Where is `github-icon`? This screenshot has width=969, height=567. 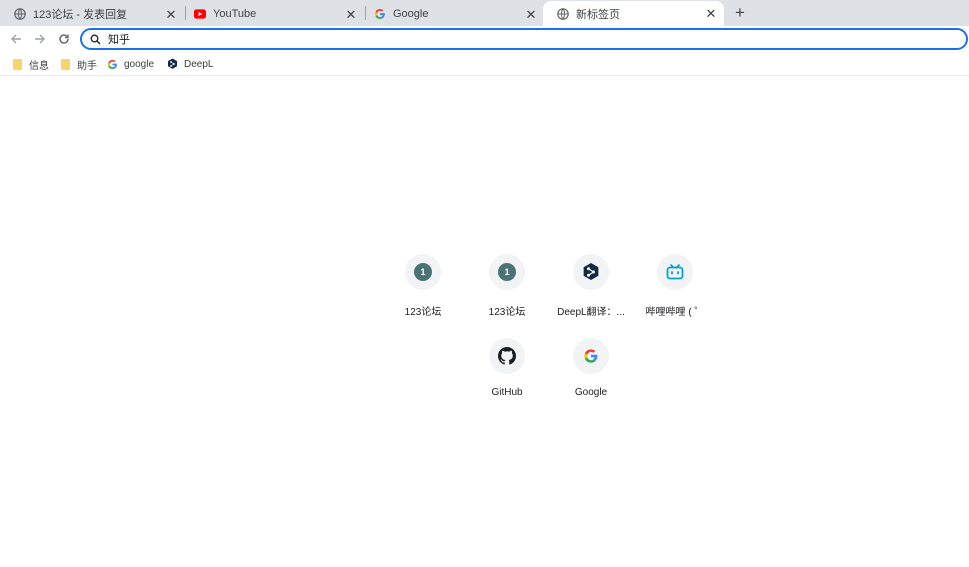 github-icon is located at coordinates (507, 356).